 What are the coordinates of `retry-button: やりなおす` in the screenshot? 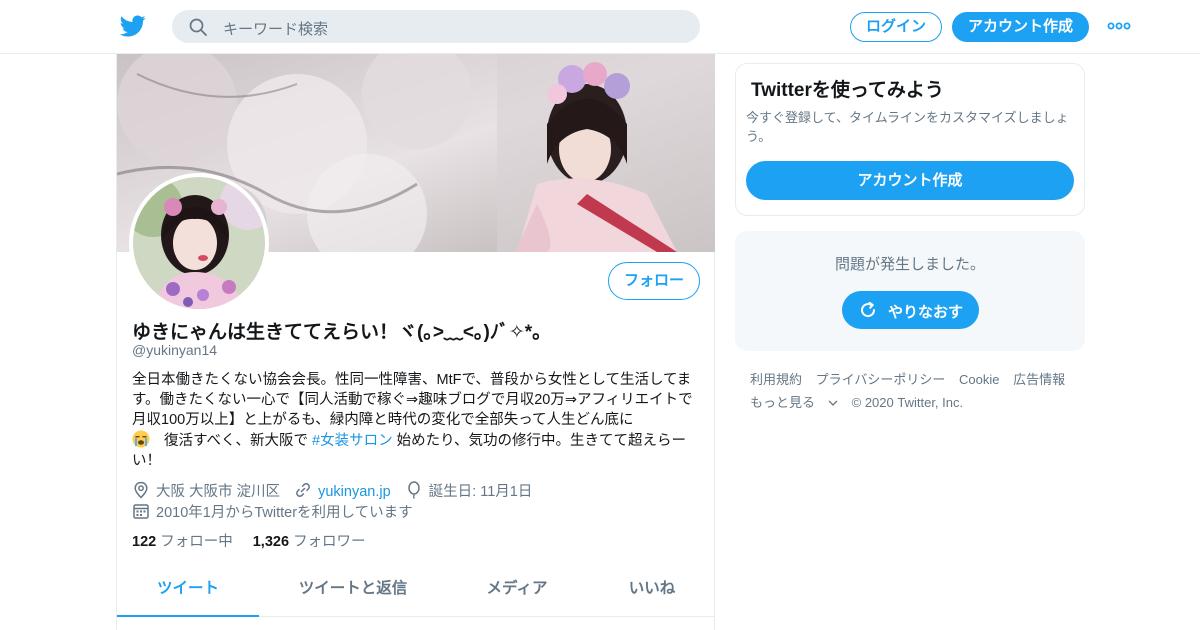 It's located at (910, 310).